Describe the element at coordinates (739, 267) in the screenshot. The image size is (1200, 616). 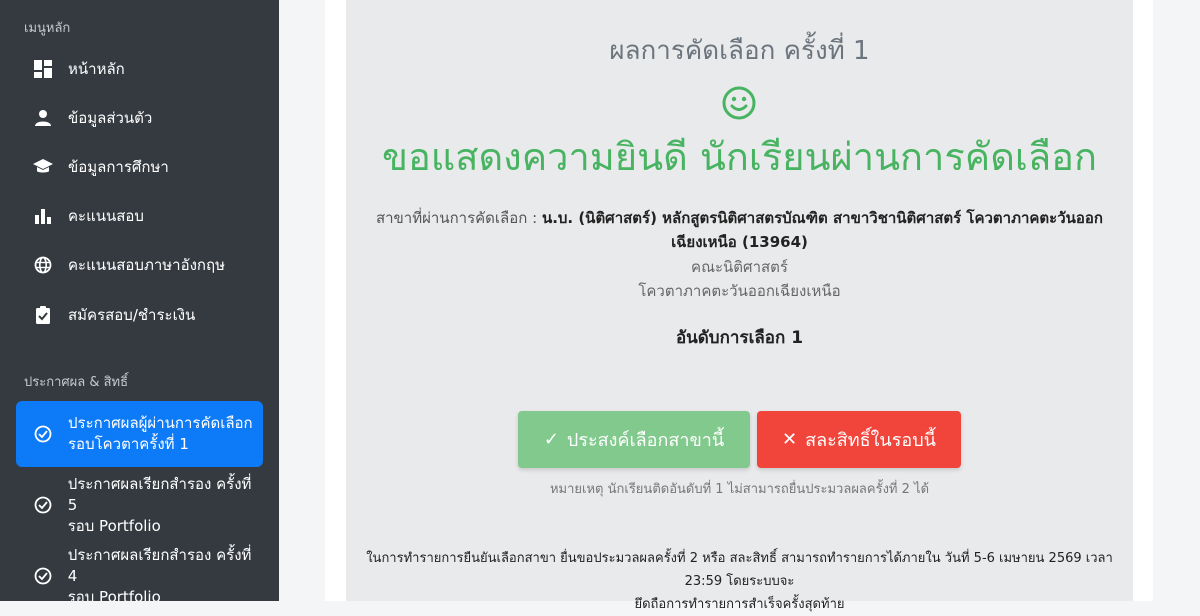
I see `faculty-name: คณะนิติศาสตร์` at that location.